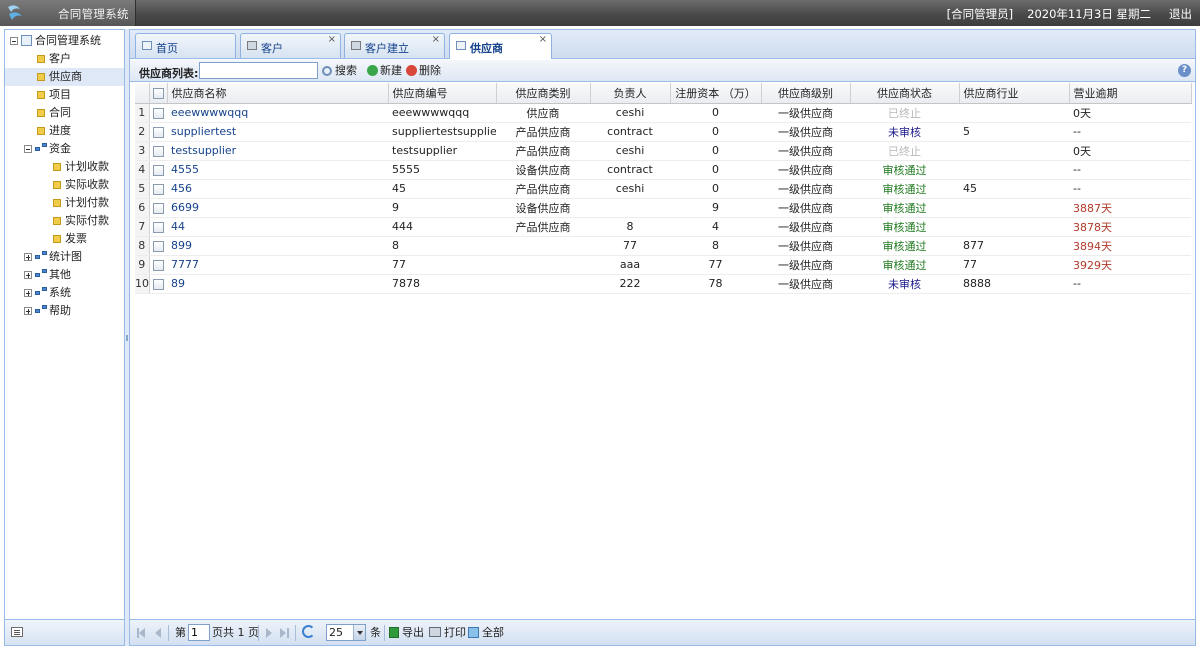 Image resolution: width=1200 pixels, height=650 pixels. I want to click on cell-name: 899, so click(277, 246).